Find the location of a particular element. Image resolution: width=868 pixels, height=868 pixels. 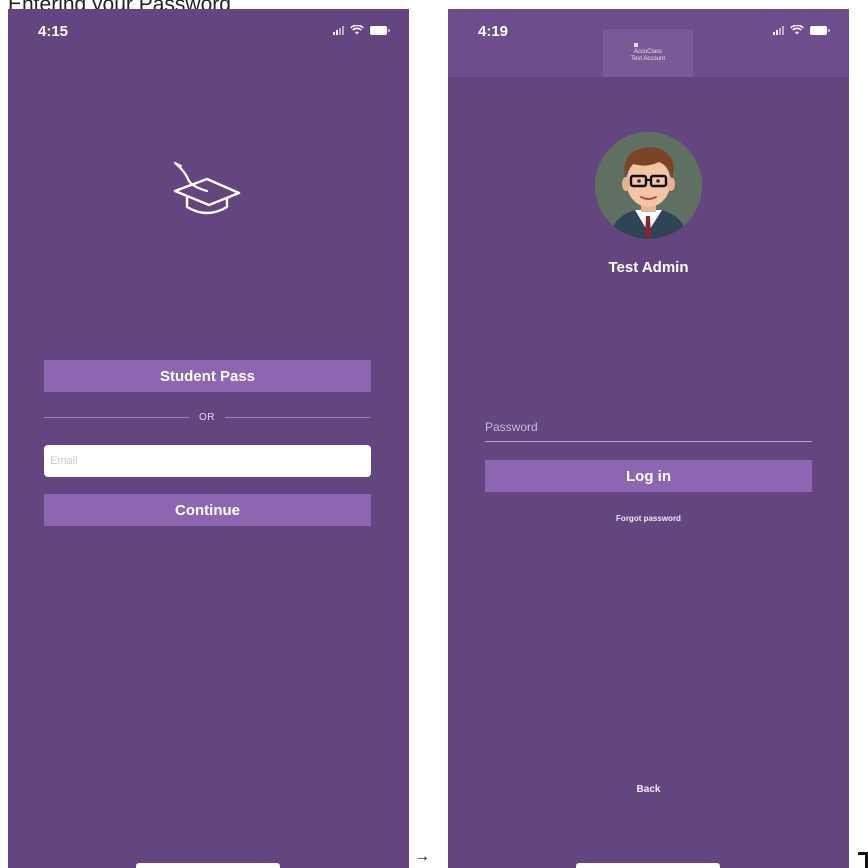

forgot-password-link: Forgot password is located at coordinates (648, 518).